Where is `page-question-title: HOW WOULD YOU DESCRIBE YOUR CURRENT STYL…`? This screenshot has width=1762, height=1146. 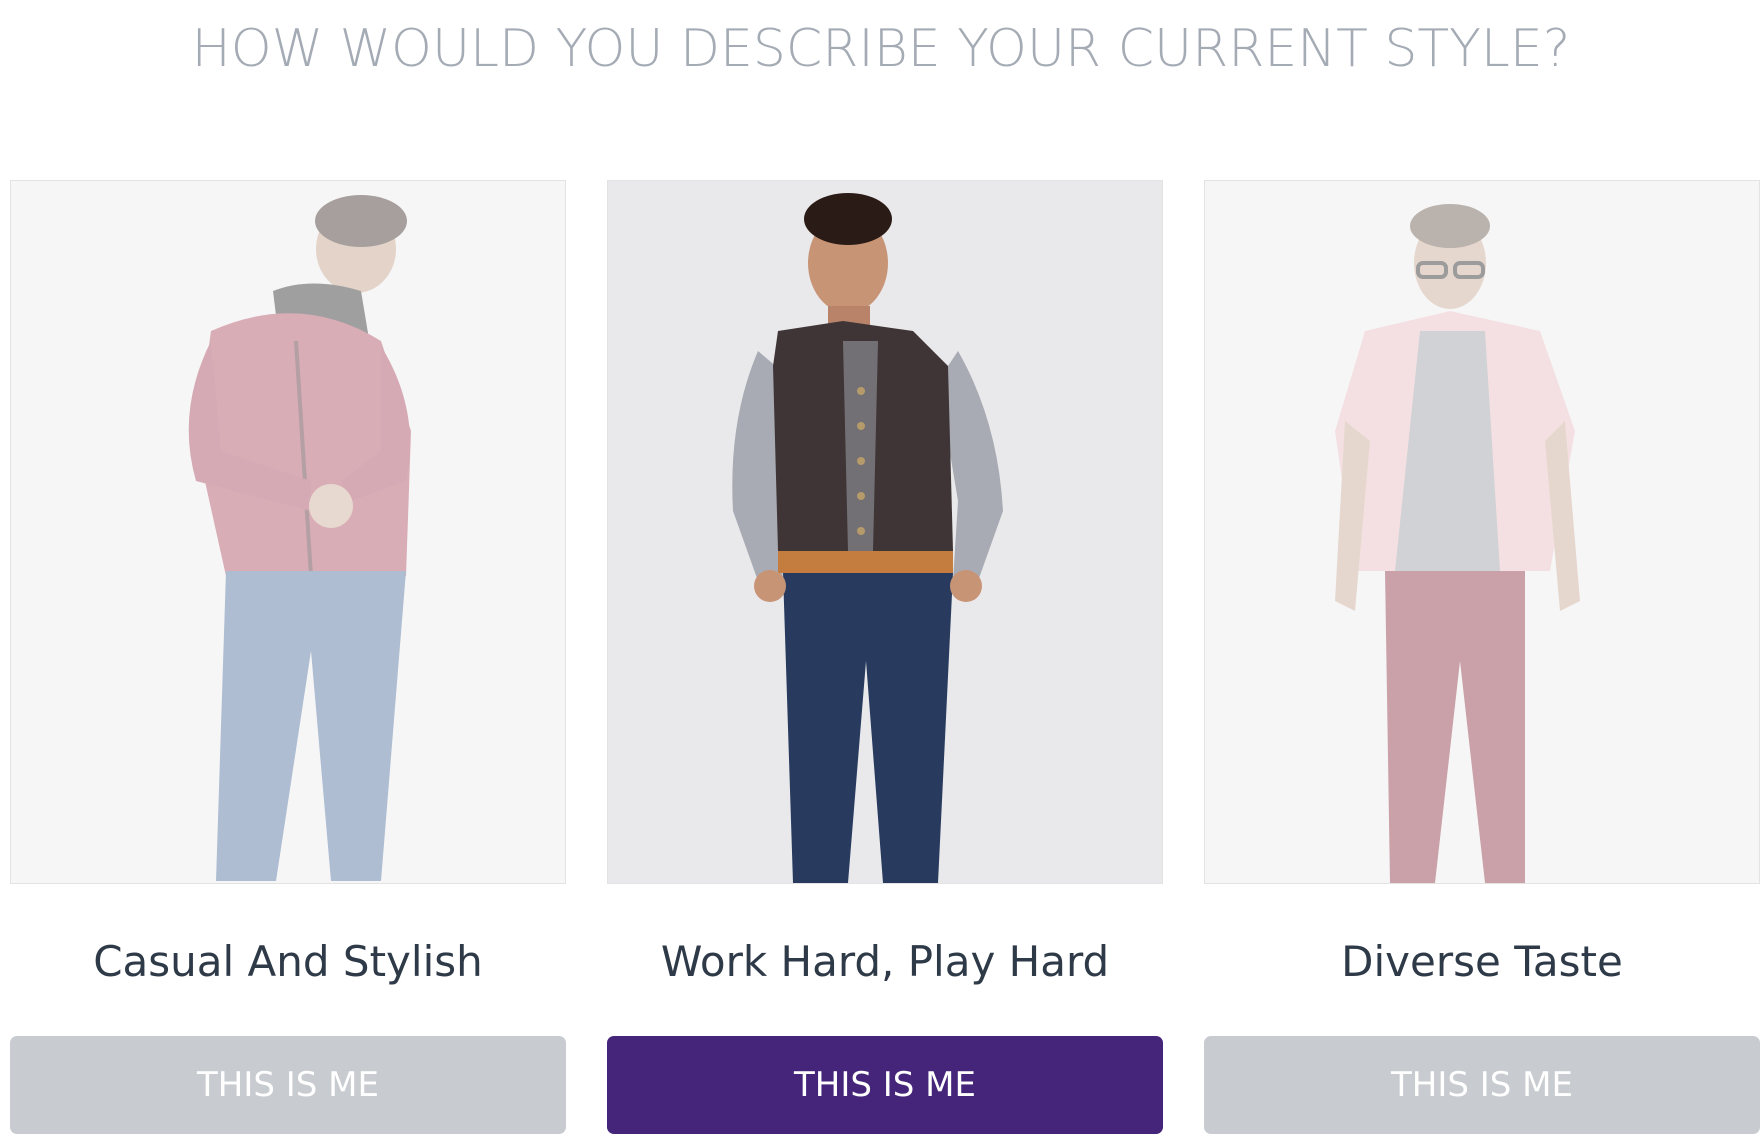 page-question-title: HOW WOULD YOU DESCRIBE YOUR CURRENT STYL… is located at coordinates (881, 49).